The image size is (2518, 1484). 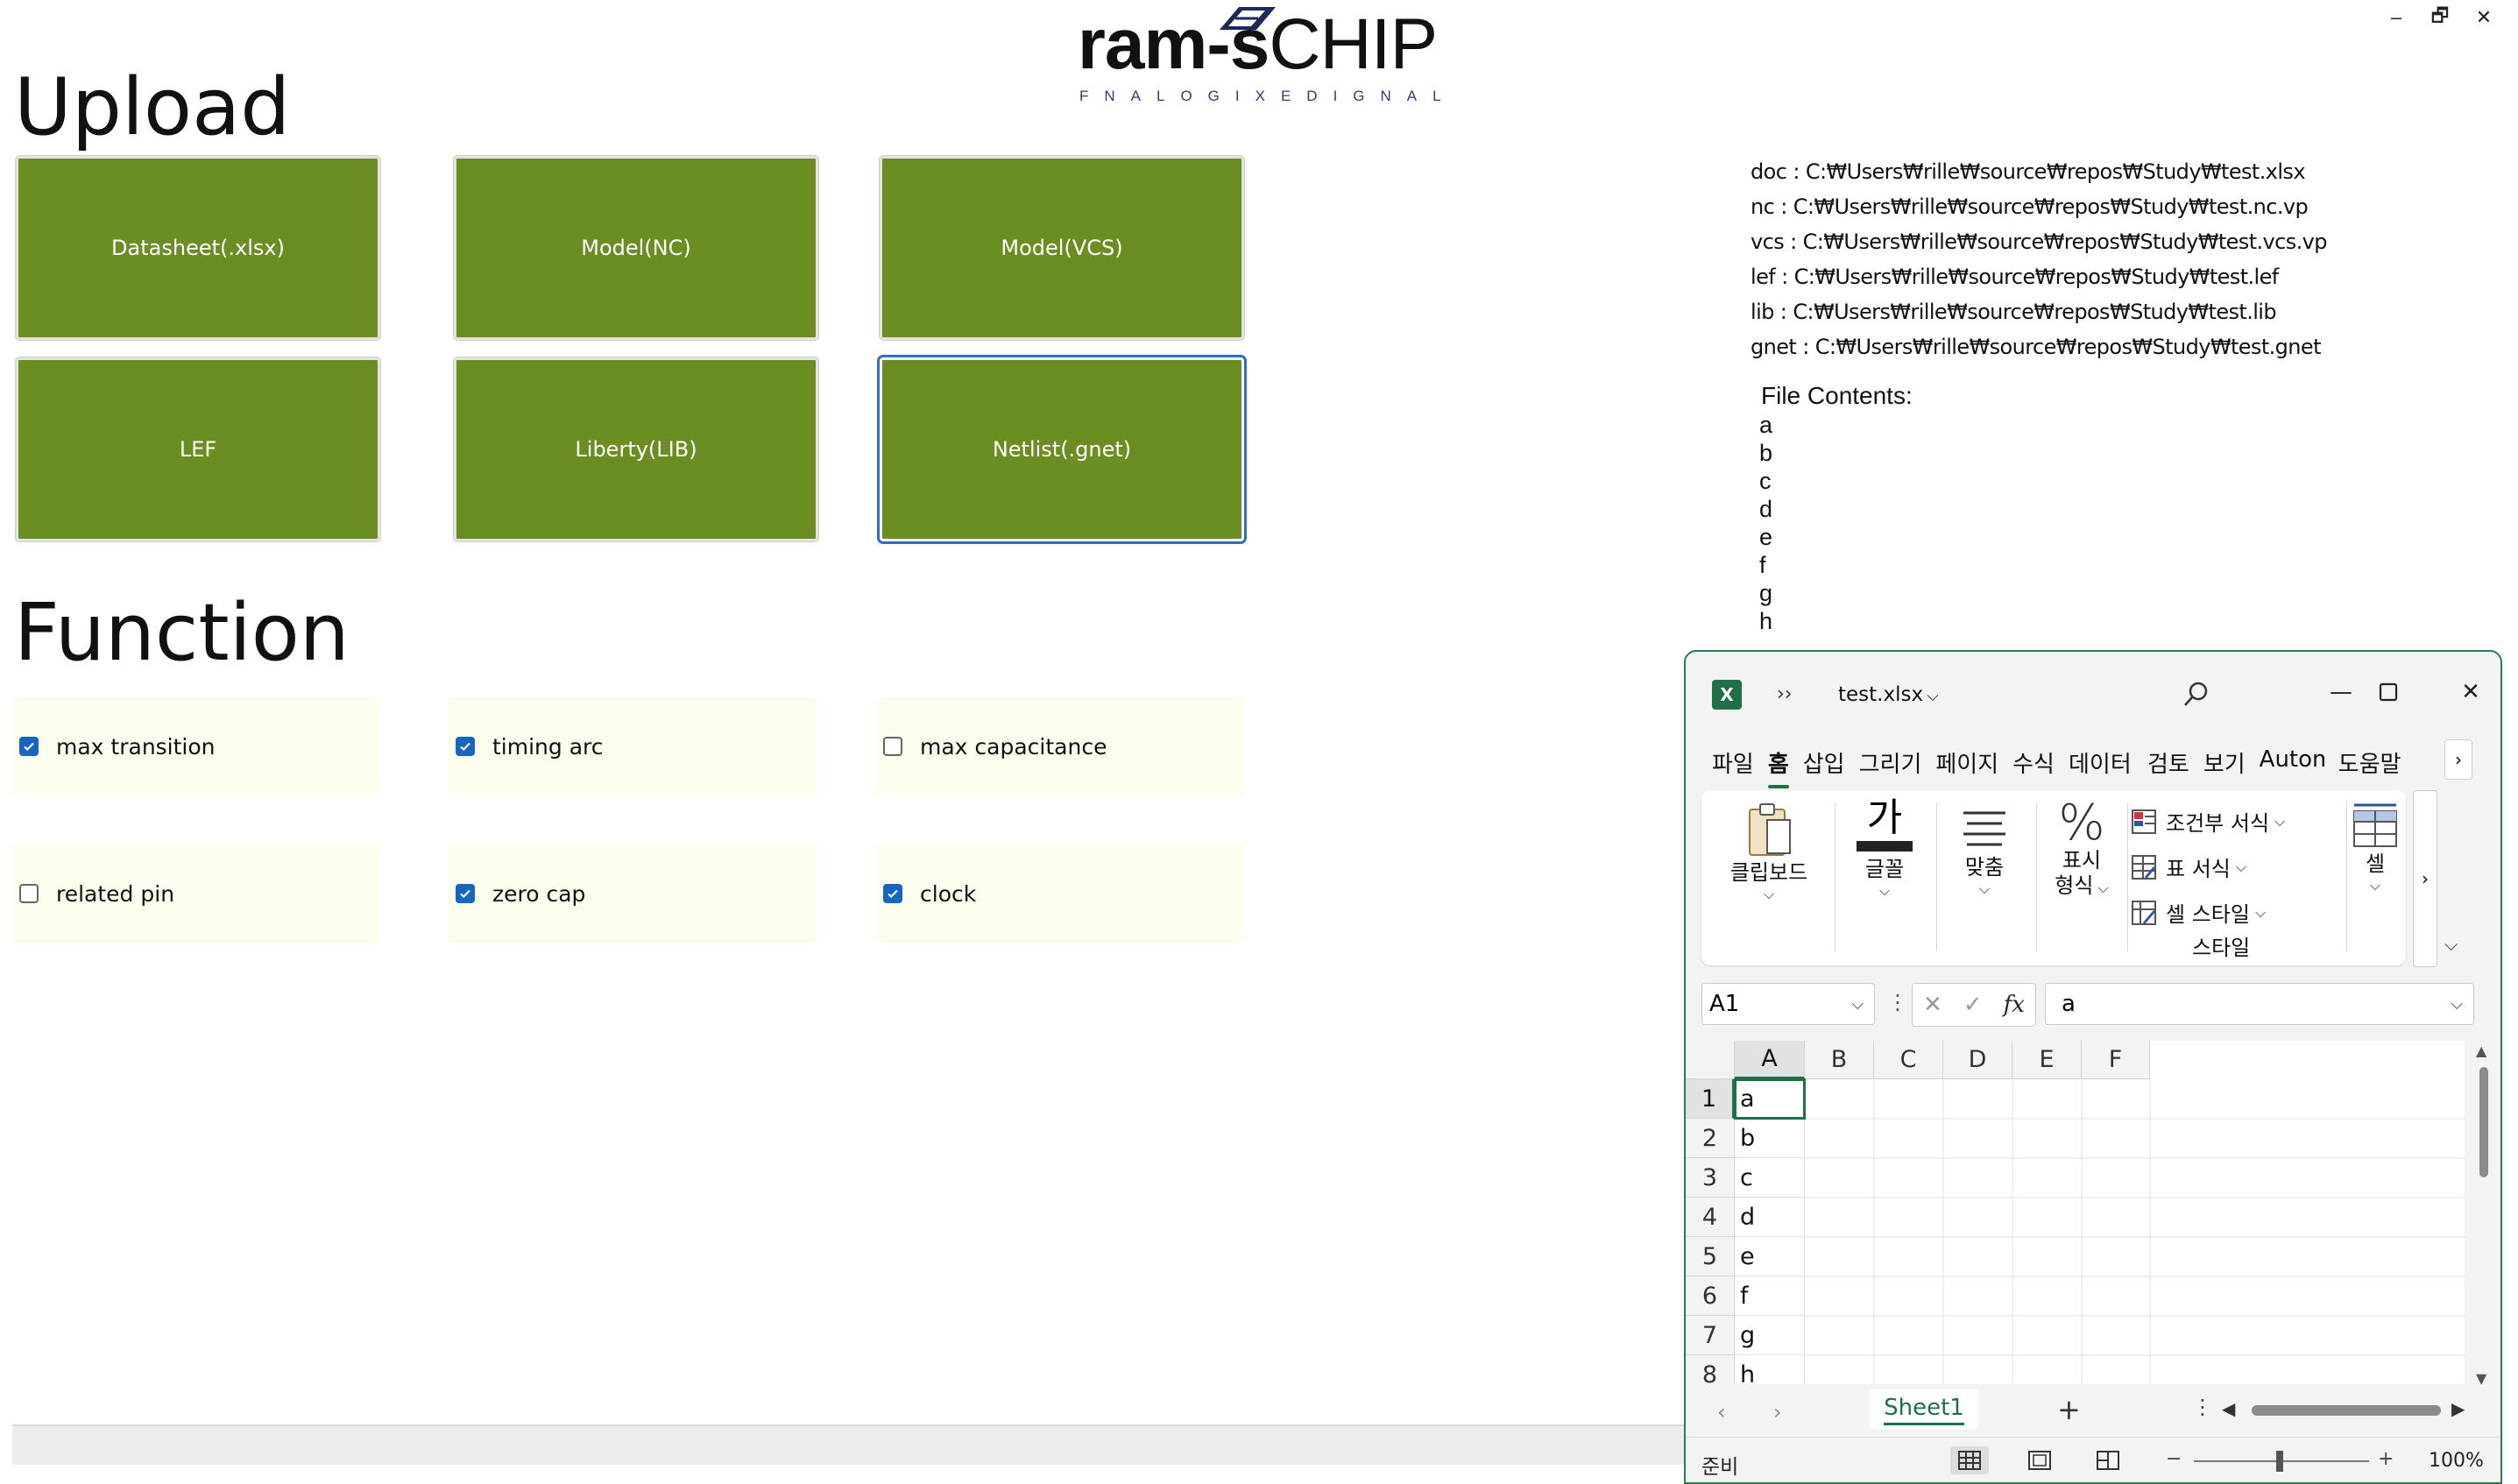 I want to click on sheet-tab-bar: ‹ › Sheet1 + ⋮ ◀ ▶, so click(x=2093, y=1410).